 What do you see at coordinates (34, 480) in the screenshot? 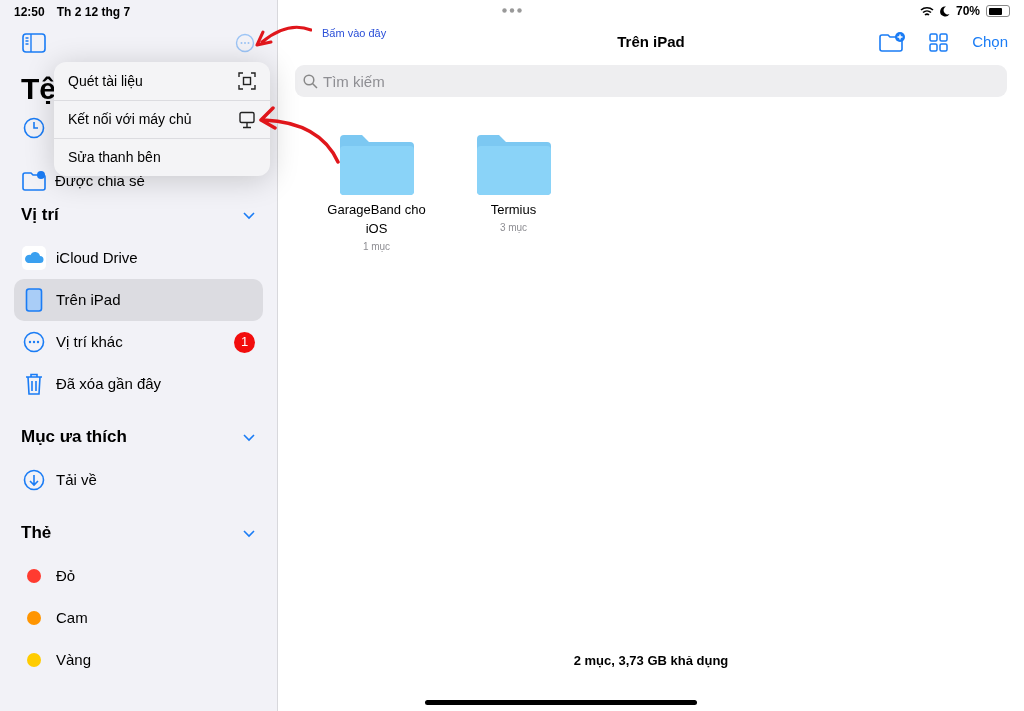
I see `download-icon` at bounding box center [34, 480].